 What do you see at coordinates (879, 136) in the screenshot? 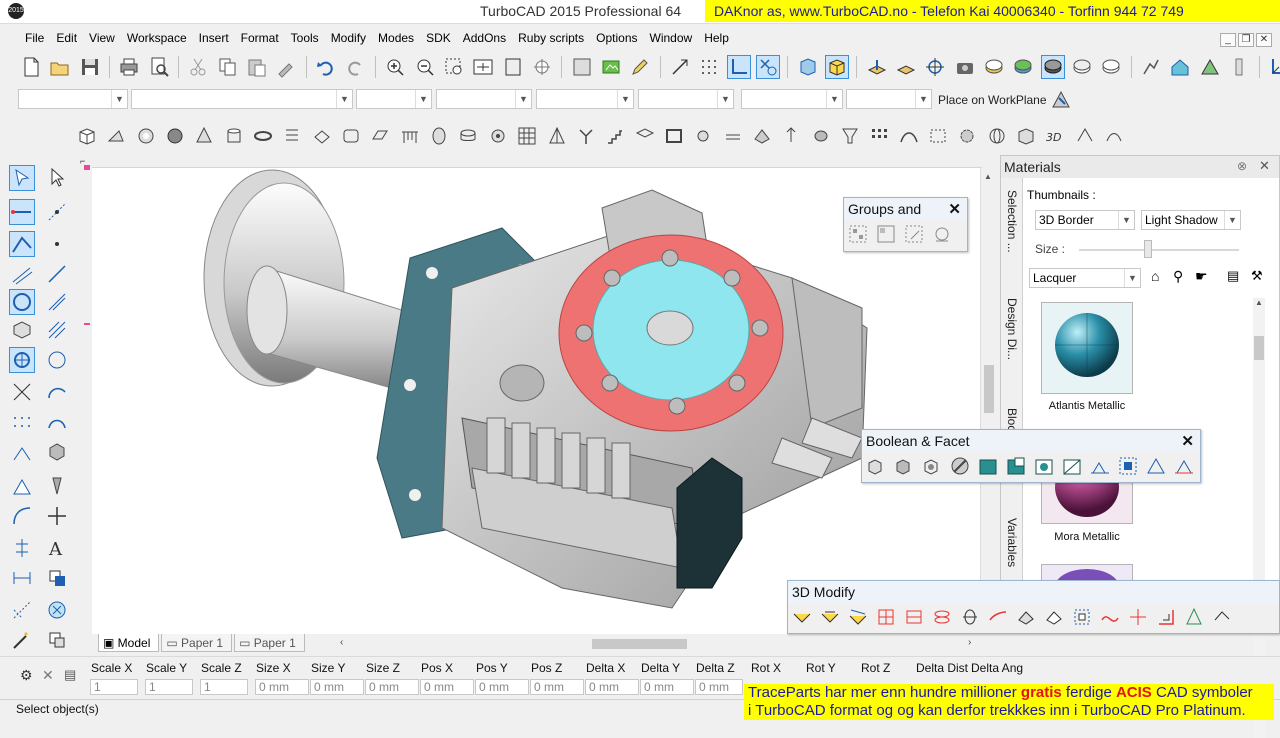
I see `dots-grid-icon` at bounding box center [879, 136].